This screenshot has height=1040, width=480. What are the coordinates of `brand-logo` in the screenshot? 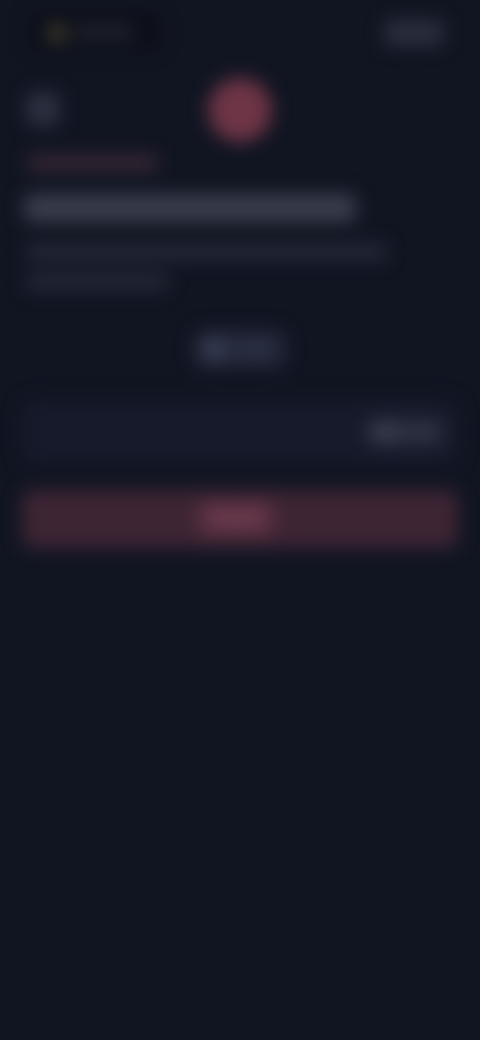 It's located at (95, 31).